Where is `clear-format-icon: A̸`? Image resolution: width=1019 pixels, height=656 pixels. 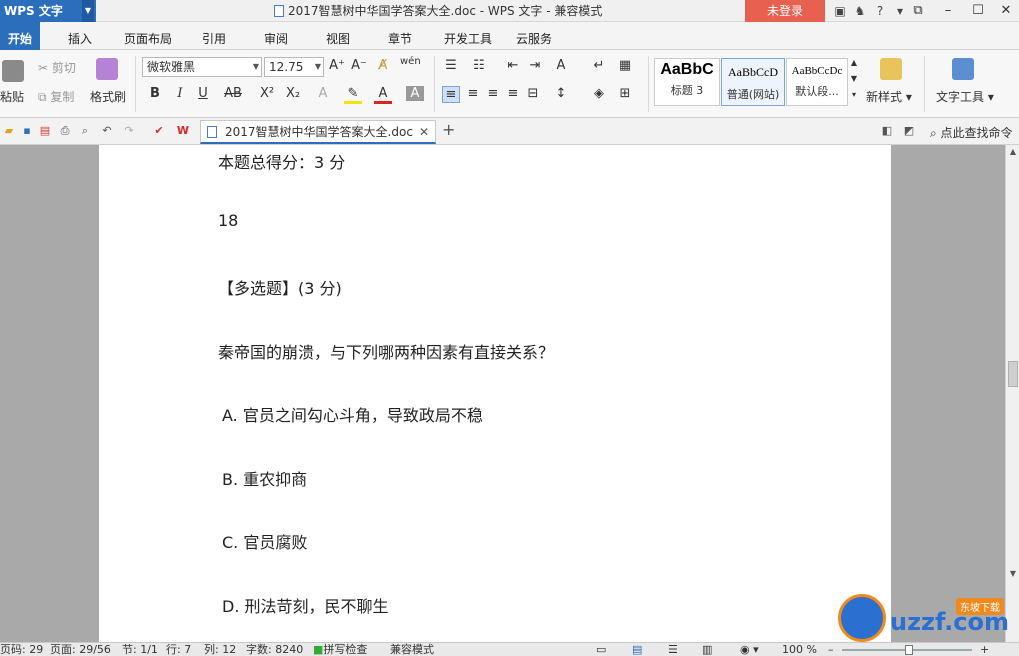
clear-format-icon: A̸ is located at coordinates (383, 65).